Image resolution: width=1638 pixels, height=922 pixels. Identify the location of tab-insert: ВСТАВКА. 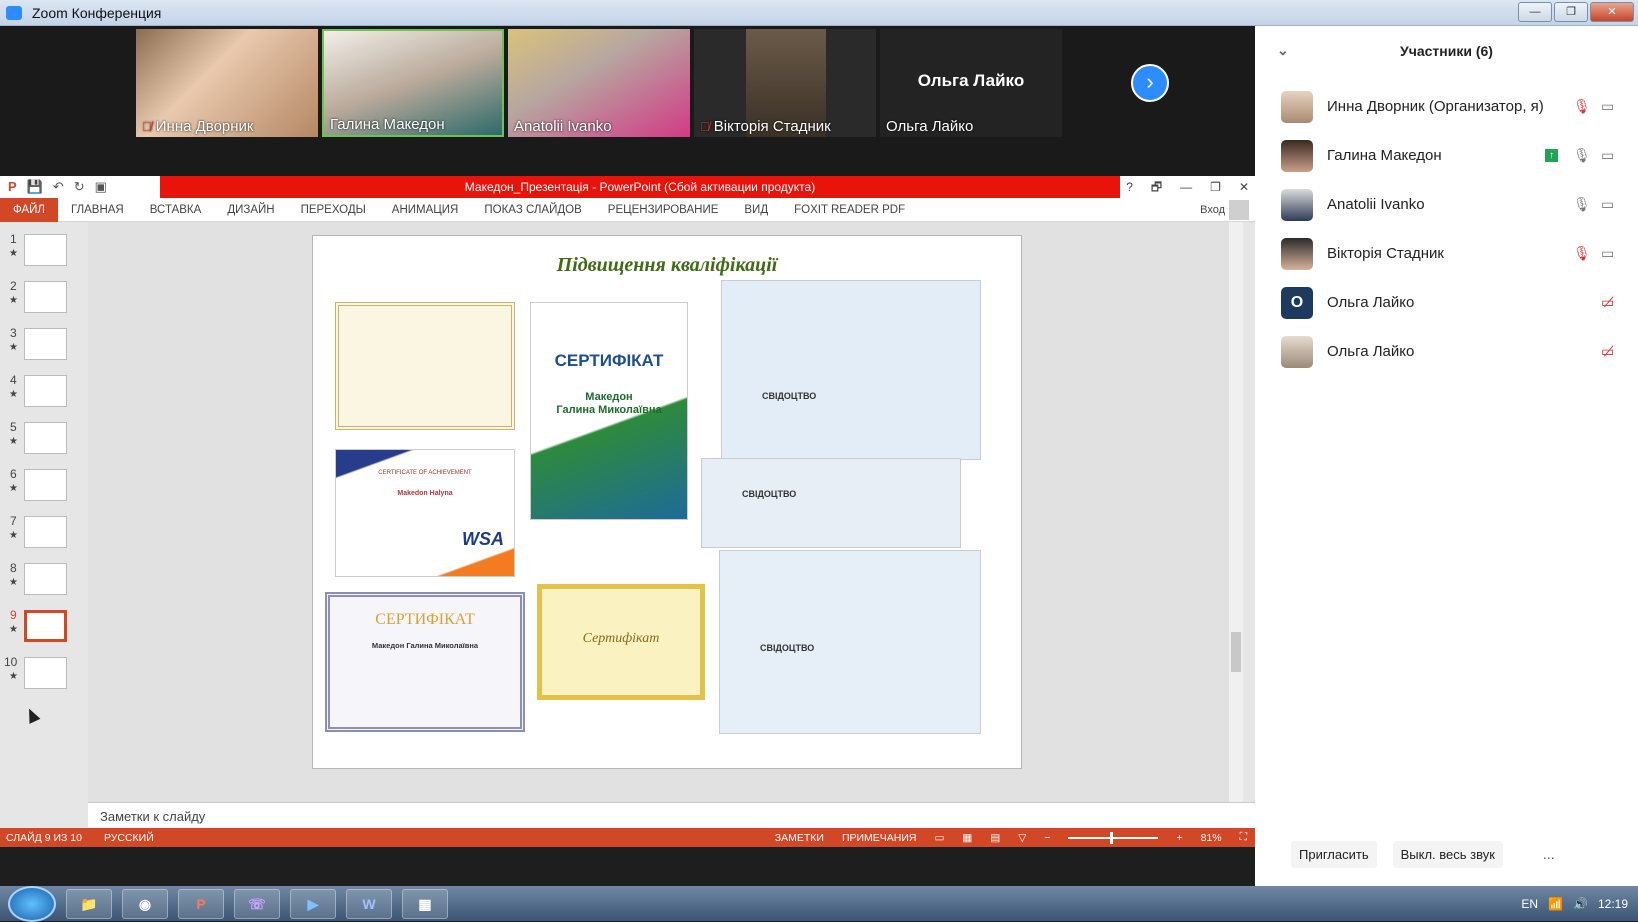
(176, 210).